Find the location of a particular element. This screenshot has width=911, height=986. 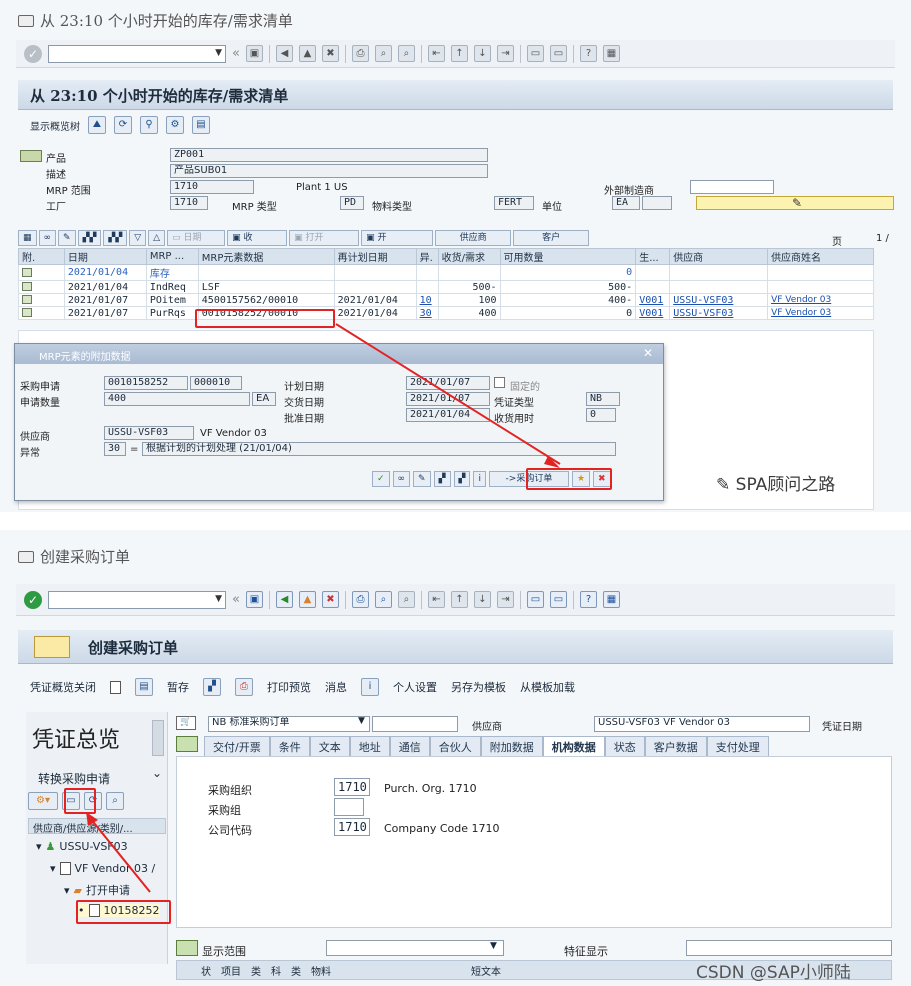

purch-group-field is located at coordinates (349, 807).